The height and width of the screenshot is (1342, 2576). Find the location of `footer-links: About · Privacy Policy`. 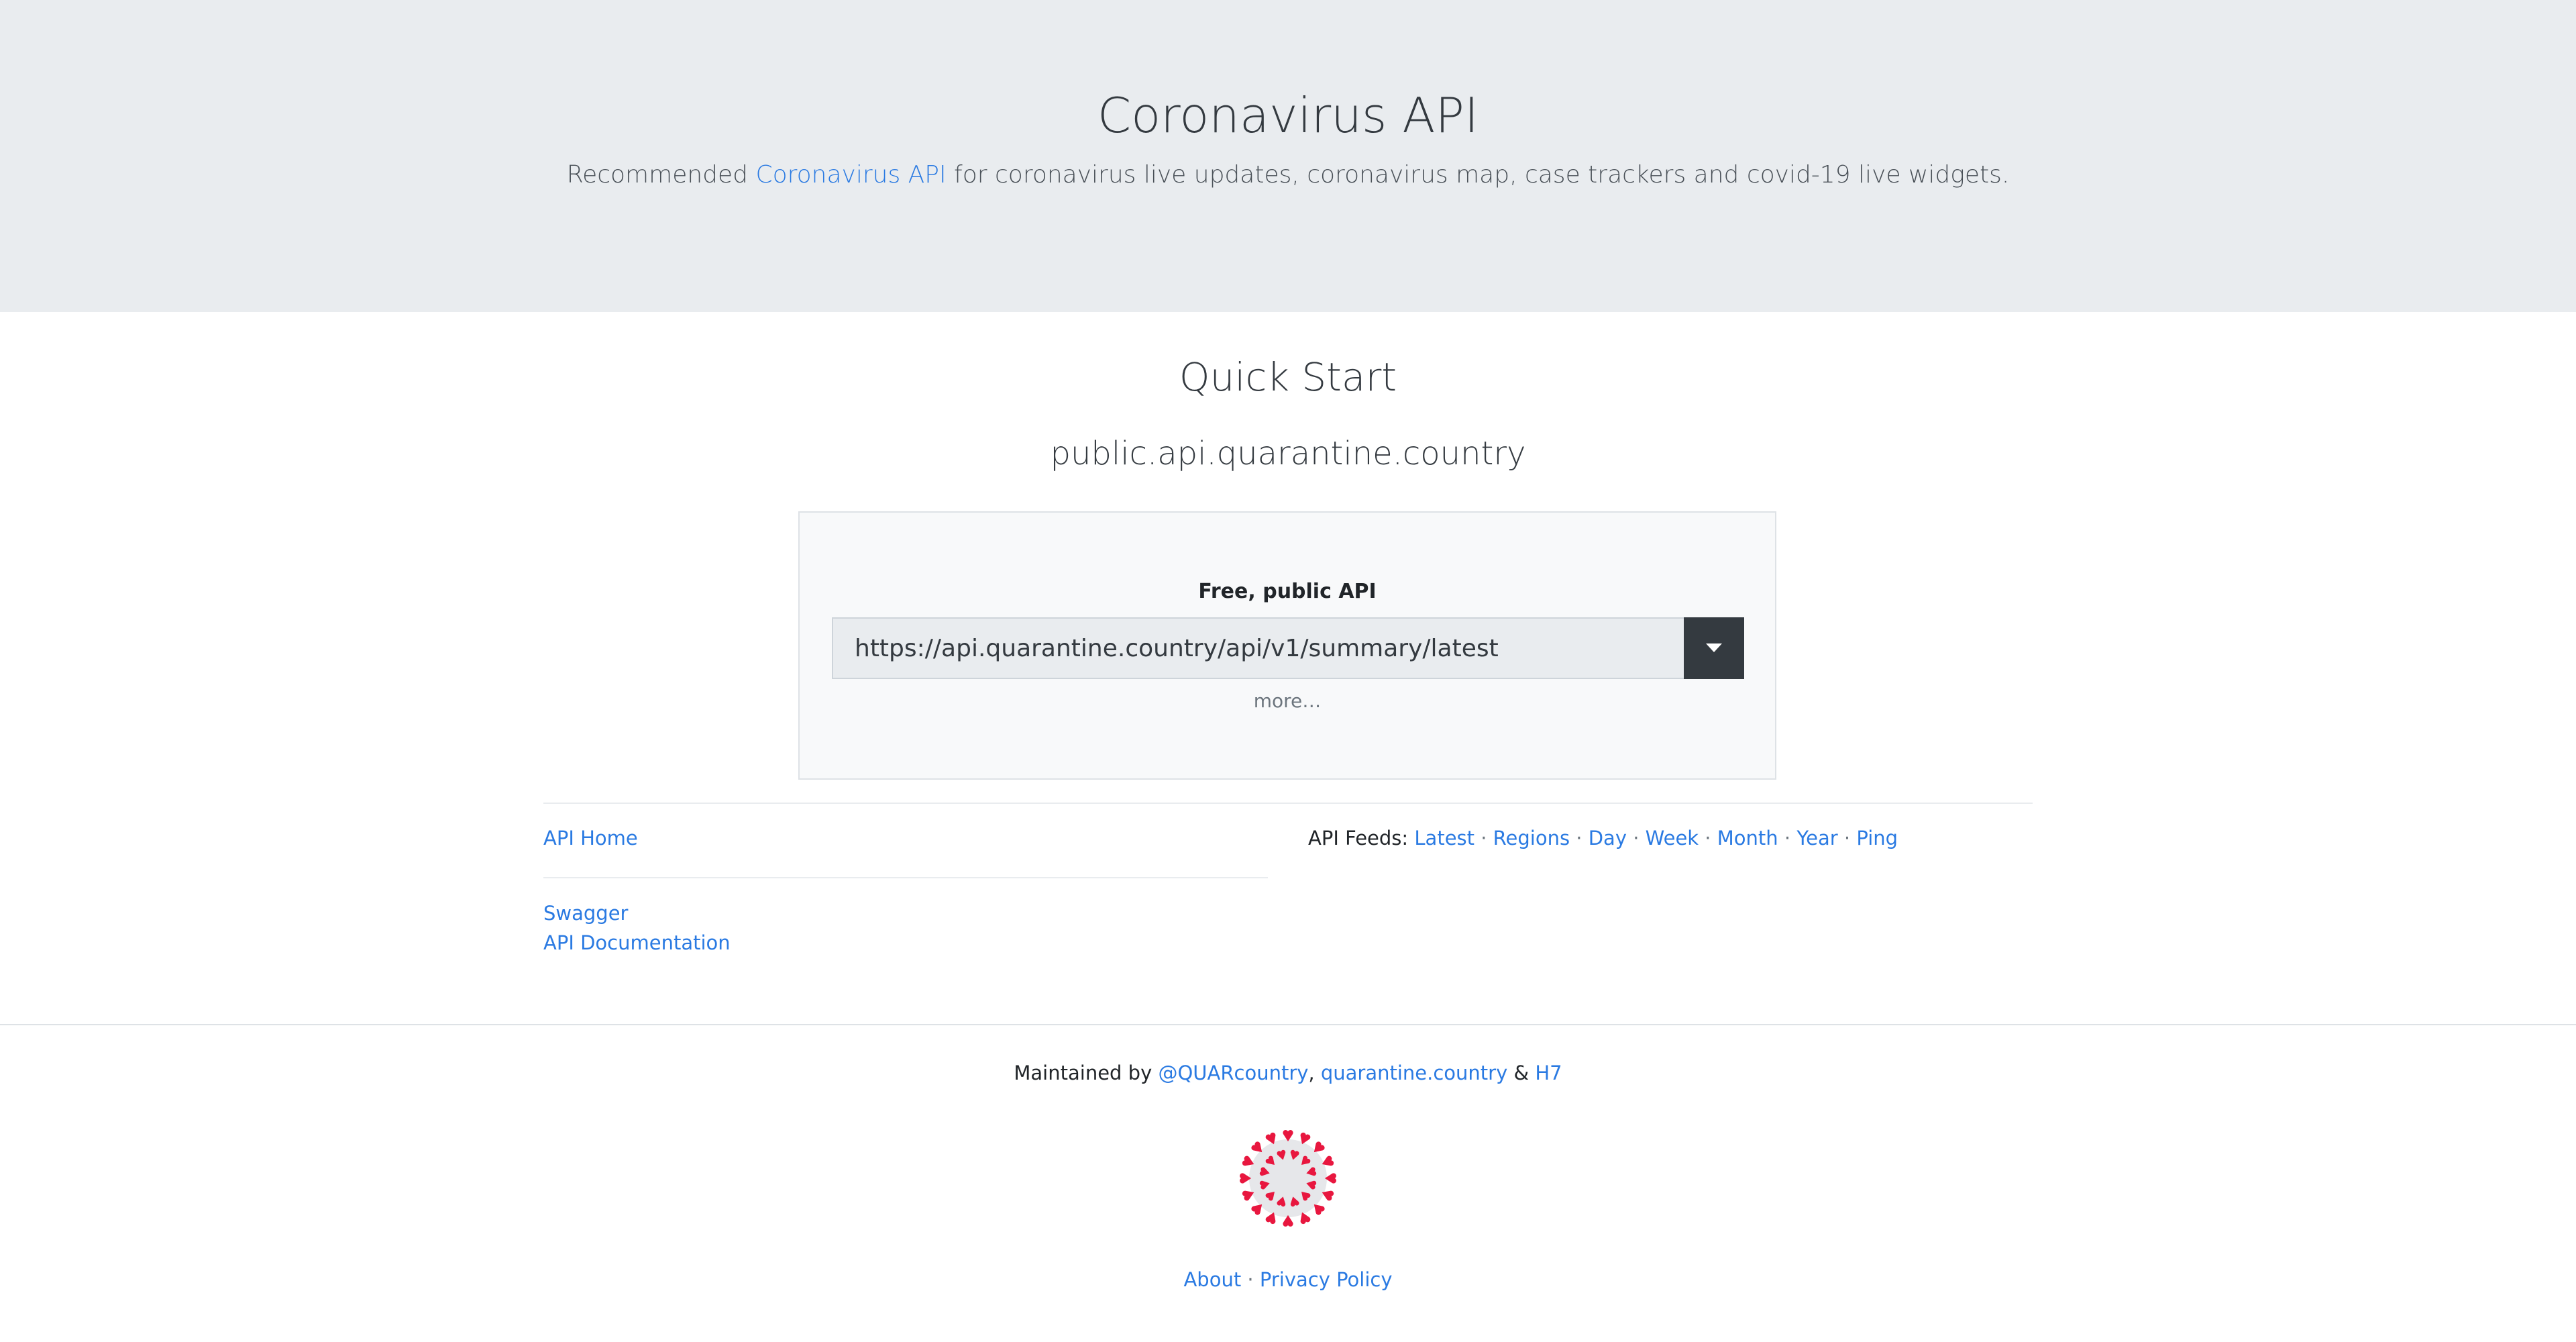

footer-links: About · Privacy Policy is located at coordinates (1288, 1279).